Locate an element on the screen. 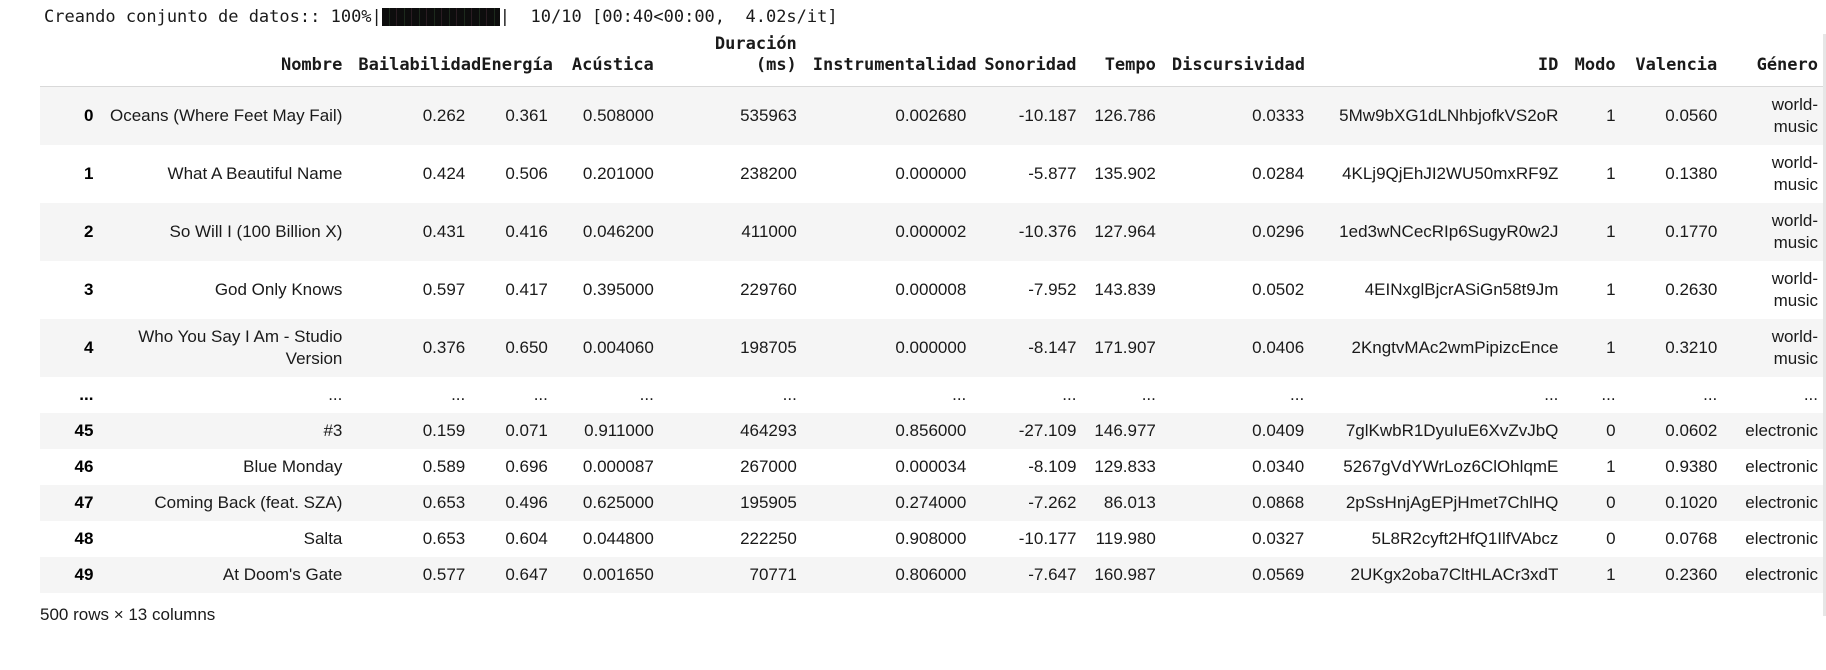 This screenshot has height=670, width=1826. column-header-id: ID is located at coordinates (1548, 65).